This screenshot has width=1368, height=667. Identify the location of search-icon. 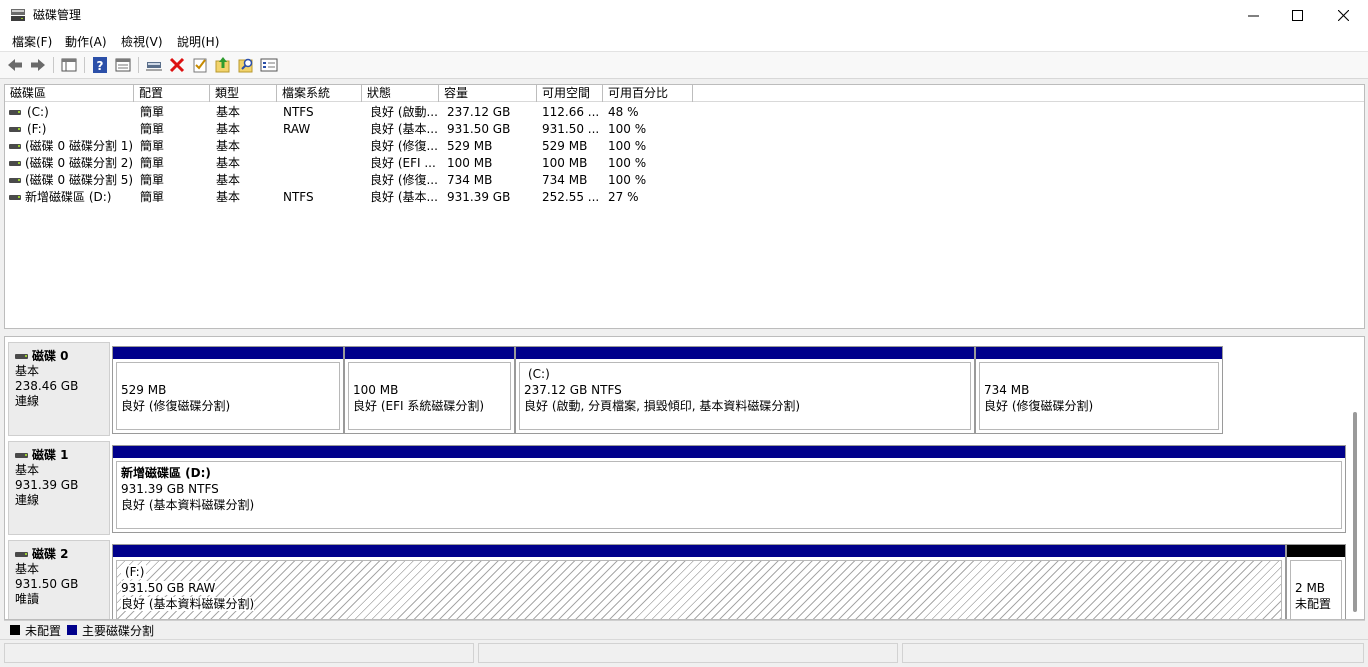
(246, 65).